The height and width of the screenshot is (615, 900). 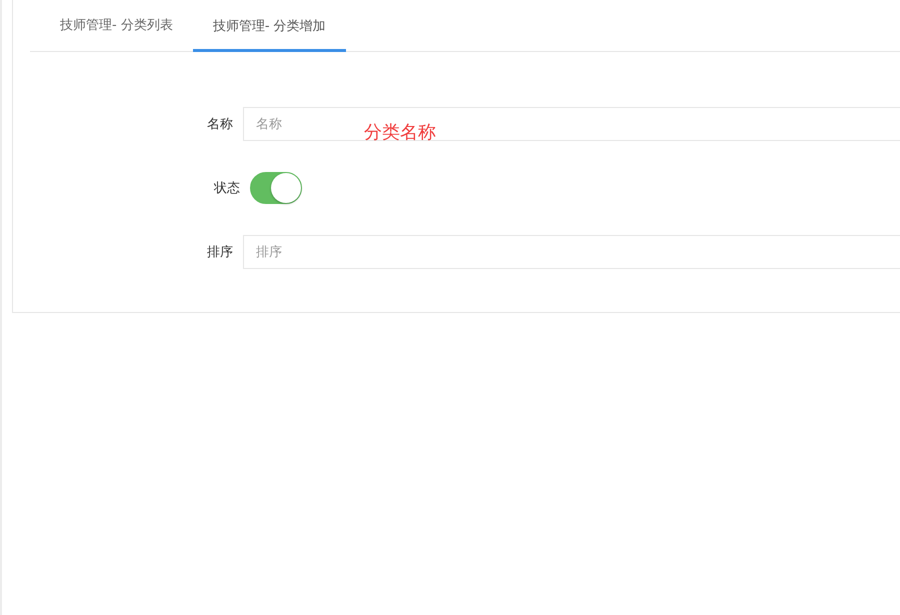 I want to click on text-field: 排序, so click(x=571, y=252).